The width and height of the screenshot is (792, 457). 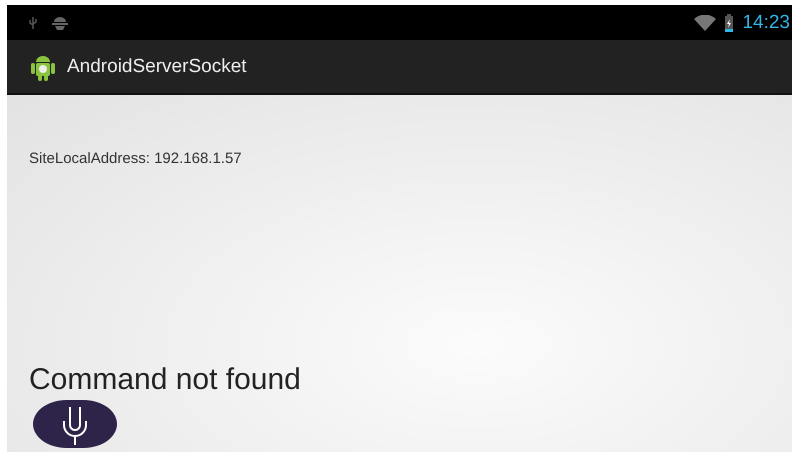 I want to click on battery-charging-icon, so click(x=729, y=23).